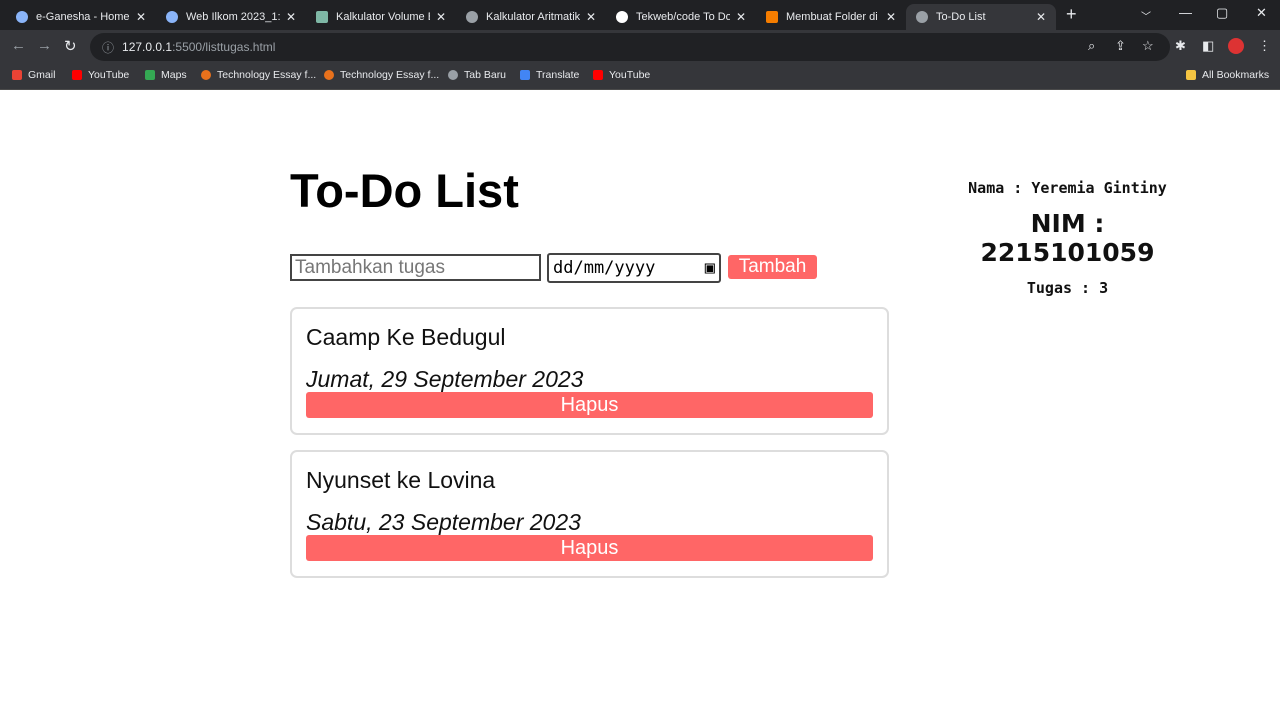  What do you see at coordinates (831, 17) in the screenshot?
I see `tab: Membuat Folder di R ✕` at bounding box center [831, 17].